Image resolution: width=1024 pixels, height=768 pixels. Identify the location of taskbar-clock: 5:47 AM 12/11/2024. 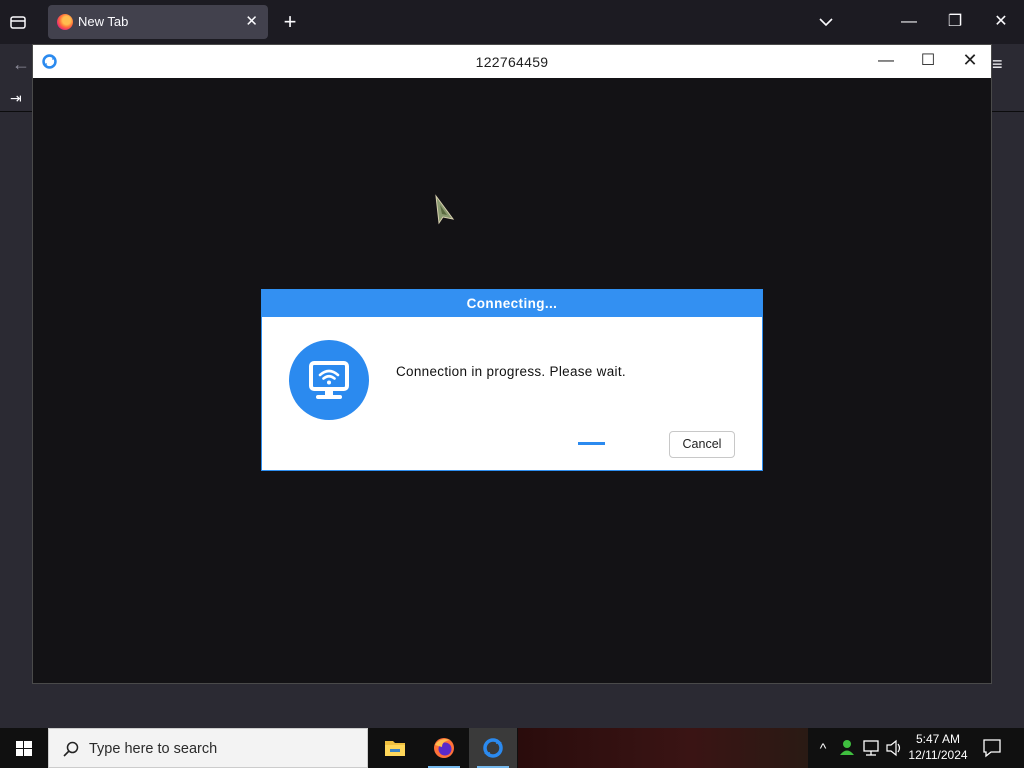
(938, 747).